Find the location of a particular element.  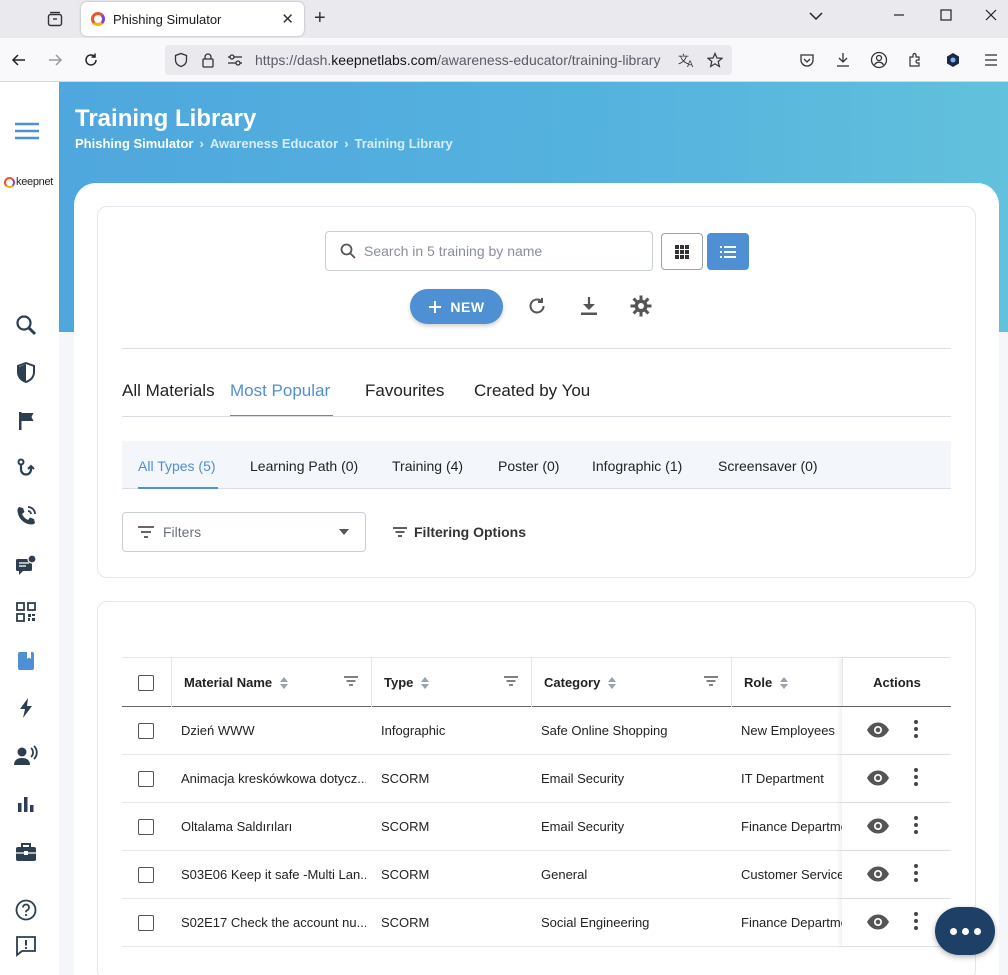

download-icon is located at coordinates (589, 306).